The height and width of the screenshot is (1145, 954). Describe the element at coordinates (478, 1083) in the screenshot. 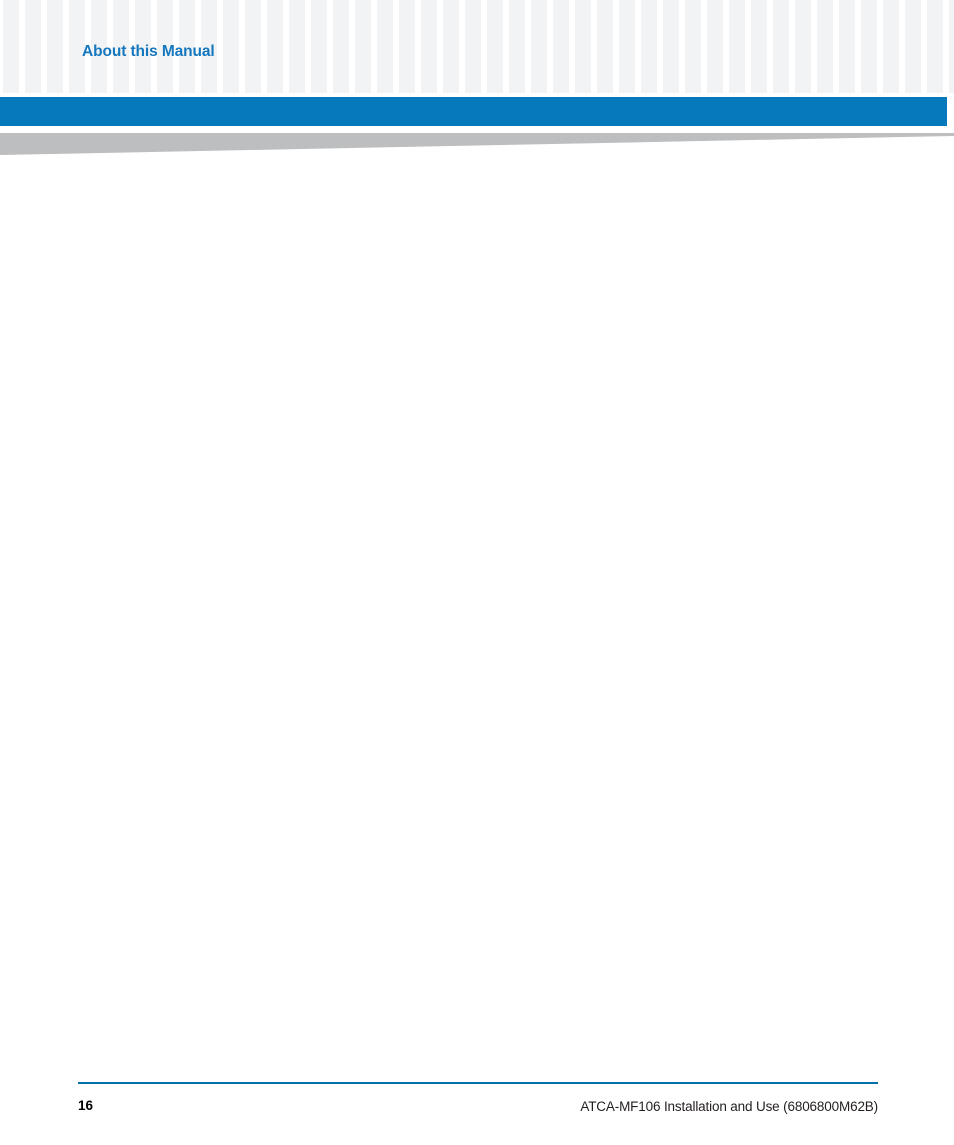

I see `footer-divider-rule` at that location.